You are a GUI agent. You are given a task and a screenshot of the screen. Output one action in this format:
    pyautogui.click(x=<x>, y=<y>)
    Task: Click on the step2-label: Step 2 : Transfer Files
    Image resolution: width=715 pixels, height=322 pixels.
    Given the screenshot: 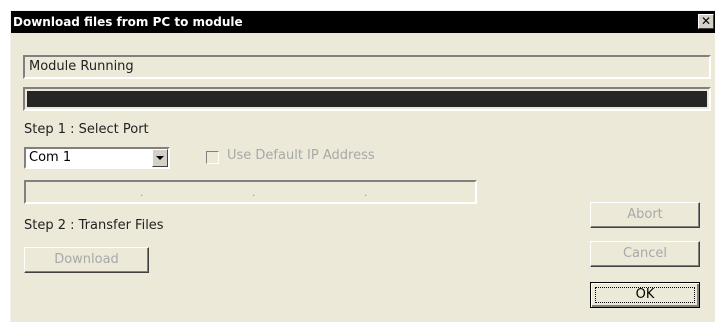 What is the action you would take?
    pyautogui.click(x=94, y=225)
    